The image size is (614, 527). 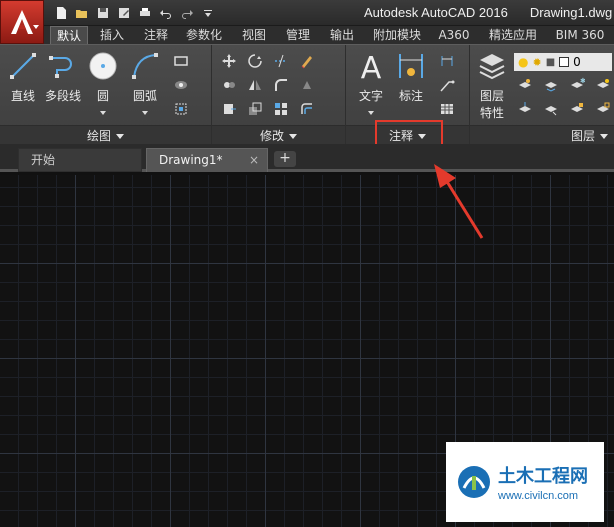 I want to click on layer-isolate-icon, so click(x=551, y=85).